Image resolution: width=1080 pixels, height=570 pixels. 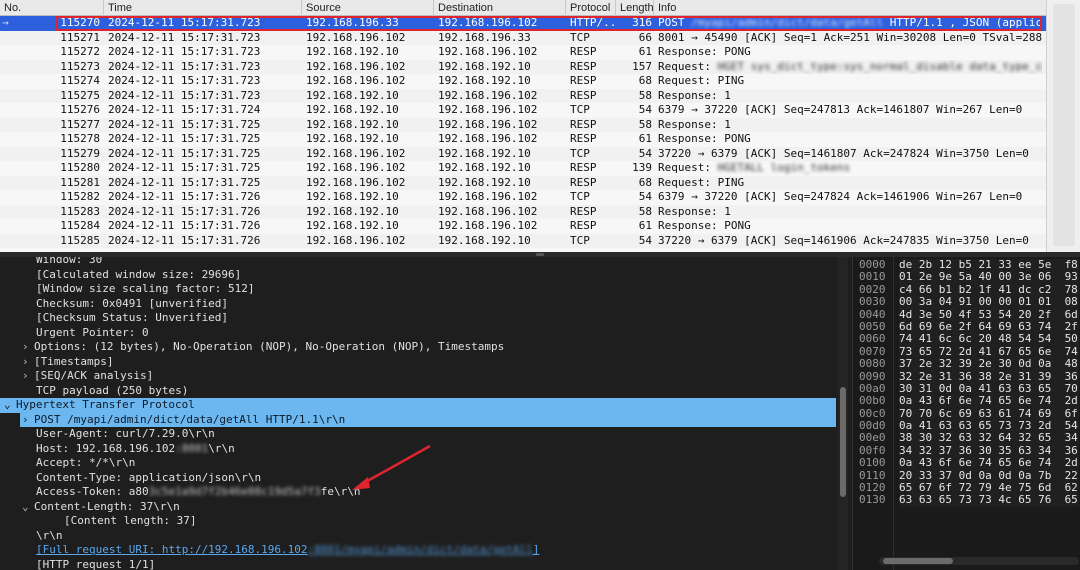 I want to click on packet-list-scrollbar, so click(x=1063, y=126).